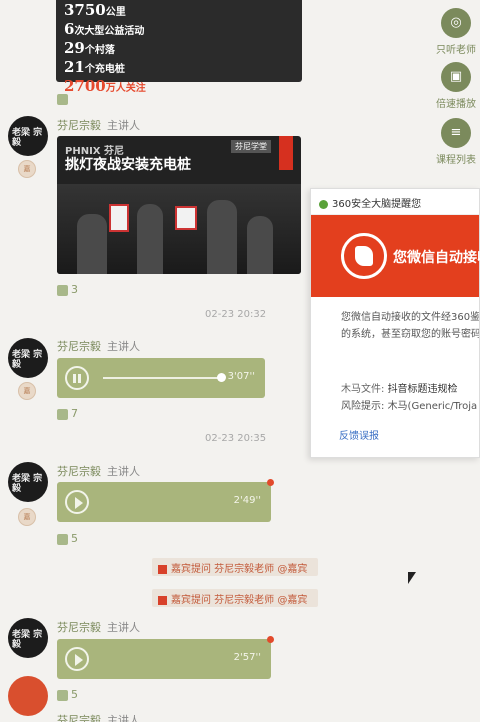 This screenshot has width=480, height=722. What do you see at coordinates (456, 77) in the screenshot?
I see `speed-icon: ▣` at bounding box center [456, 77].